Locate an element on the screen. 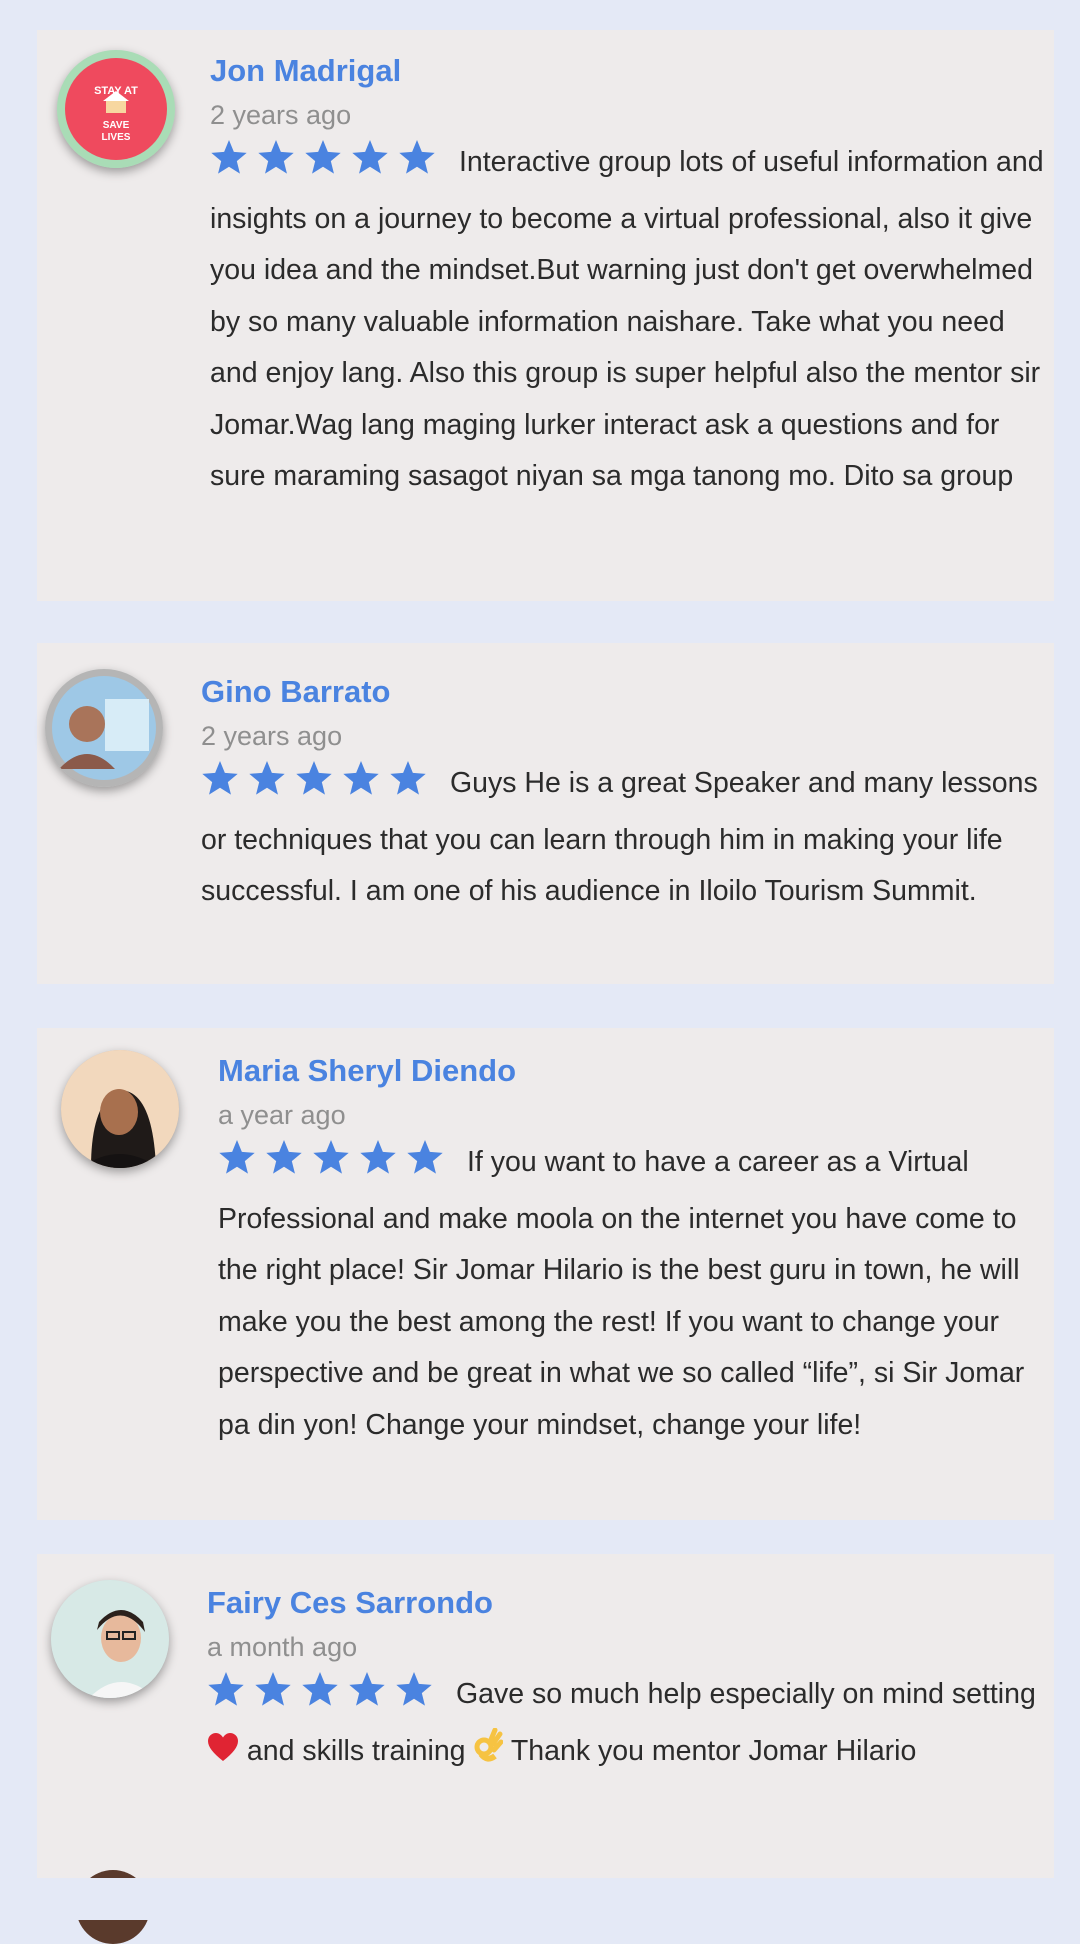 The image size is (1080, 1944). review-time: a month ago is located at coordinates (282, 1647).